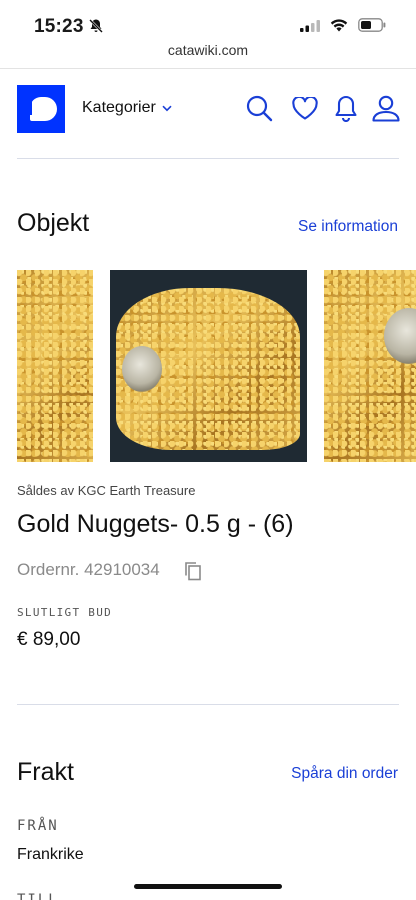 The height and width of the screenshot is (900, 416). What do you see at coordinates (386, 111) in the screenshot?
I see `user-icon` at bounding box center [386, 111].